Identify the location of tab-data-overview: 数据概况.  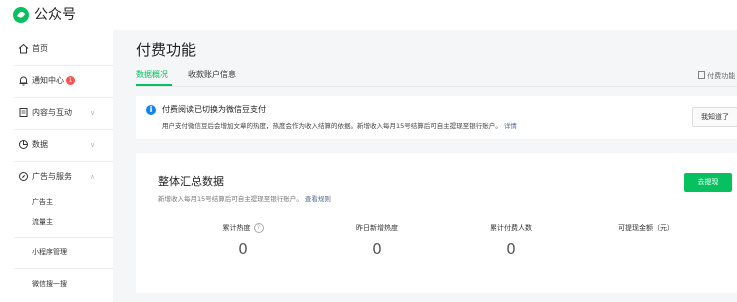
(152, 75).